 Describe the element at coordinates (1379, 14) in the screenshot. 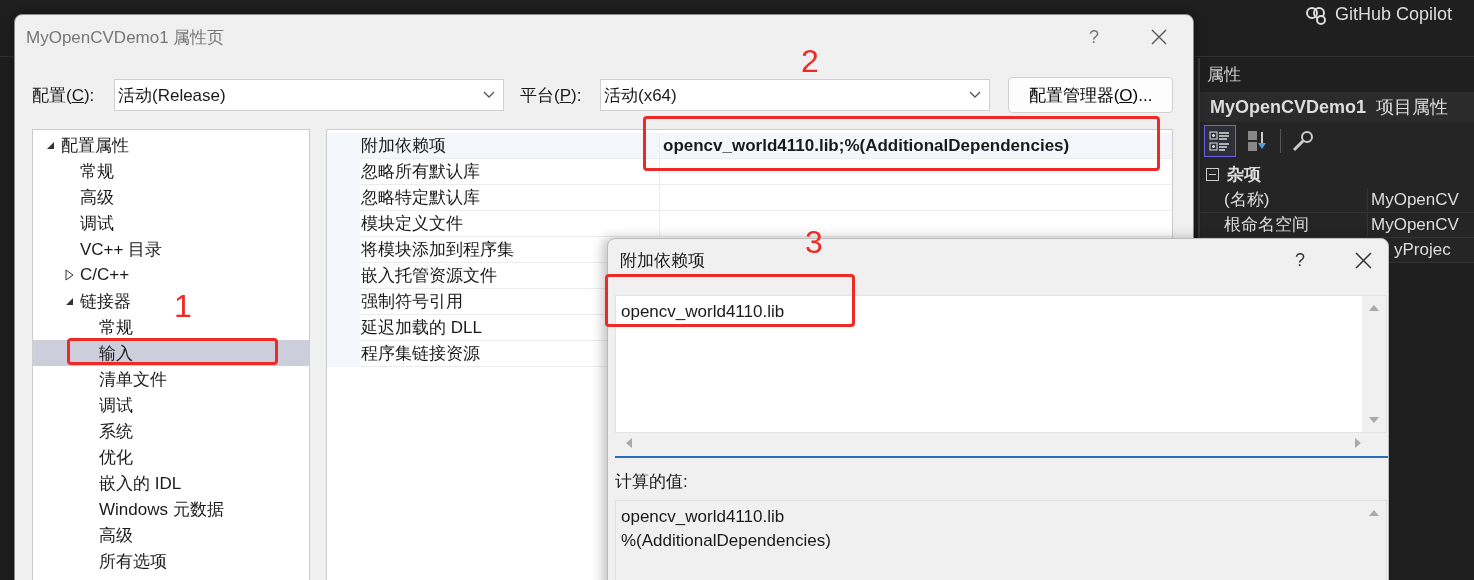

I see `copilot-button: GitHub Copilot` at that location.